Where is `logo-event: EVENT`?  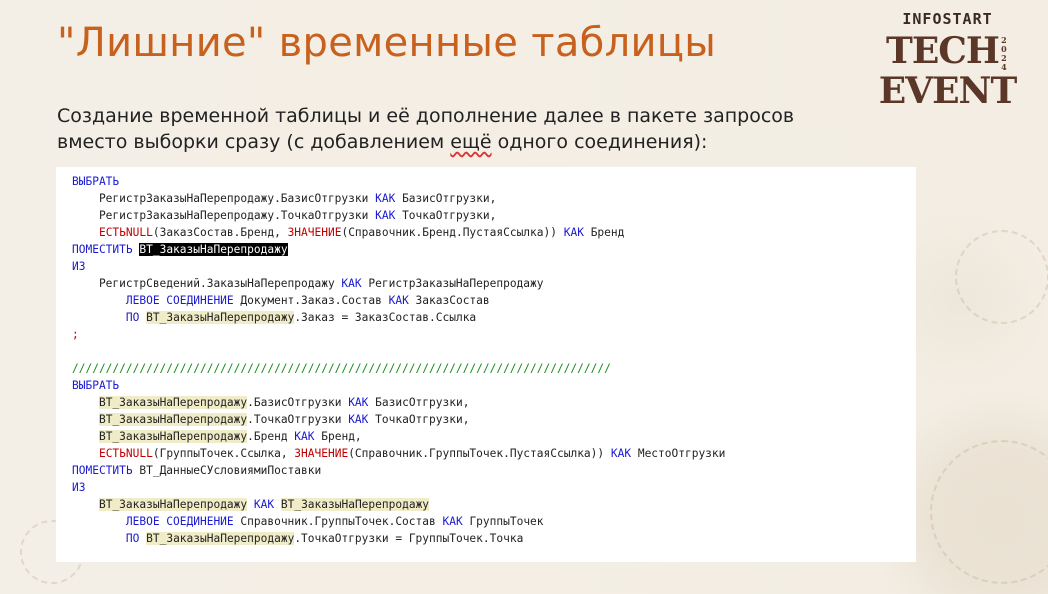 logo-event: EVENT is located at coordinates (948, 91).